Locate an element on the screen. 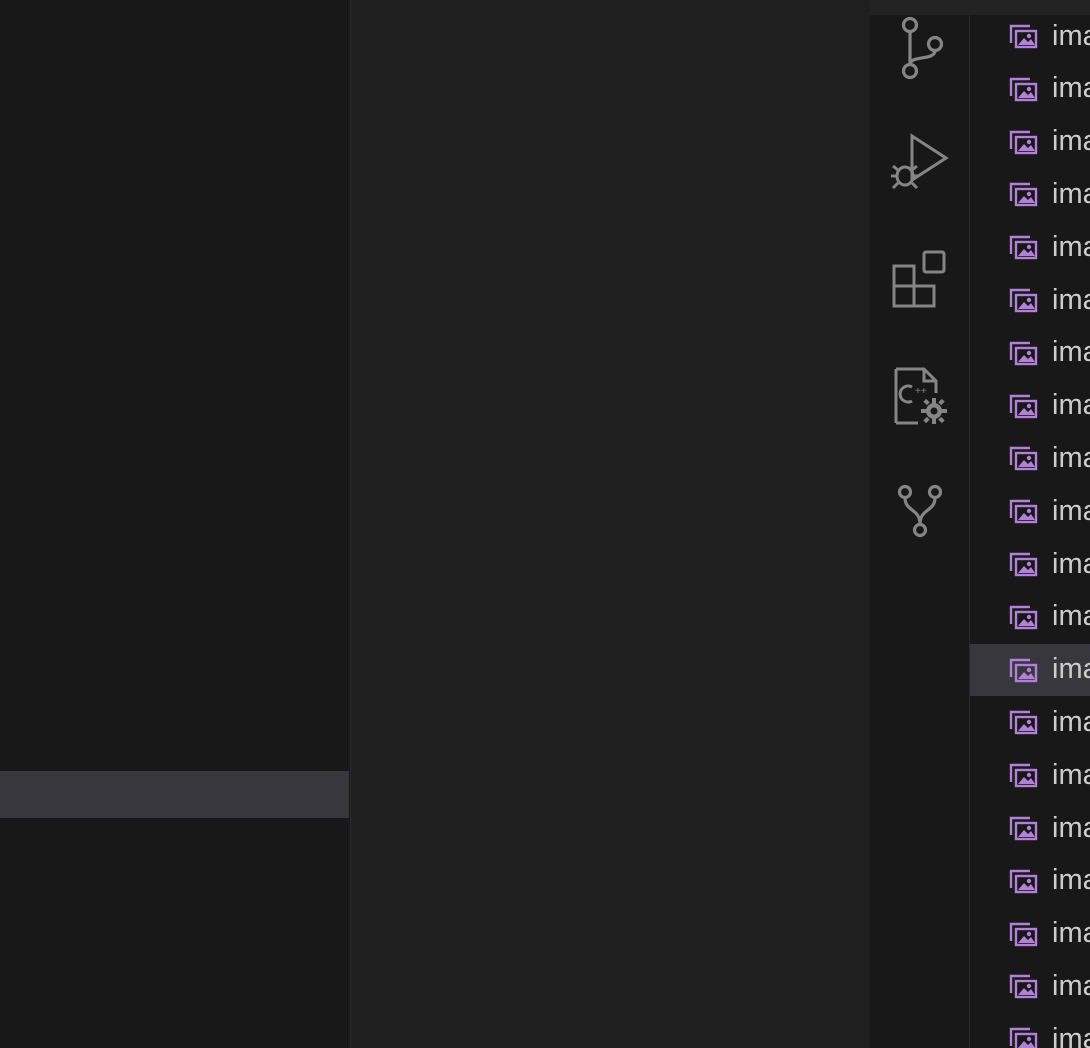  activity-item-run-debug is located at coordinates (920, 162).